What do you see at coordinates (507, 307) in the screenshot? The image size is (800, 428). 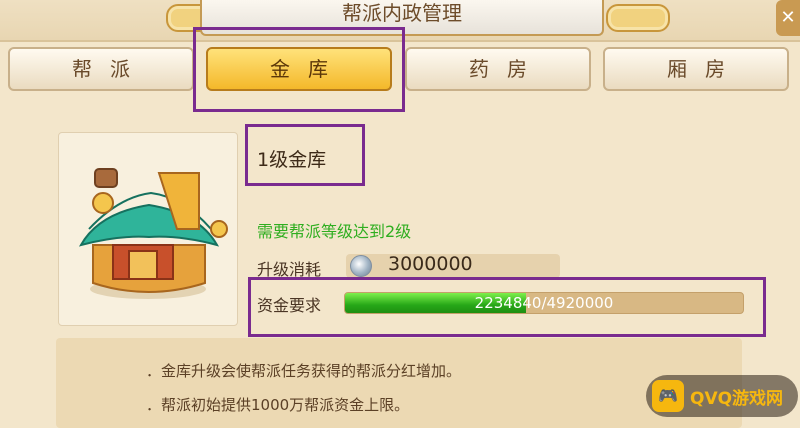 I see `highlight-box-fund` at bounding box center [507, 307].